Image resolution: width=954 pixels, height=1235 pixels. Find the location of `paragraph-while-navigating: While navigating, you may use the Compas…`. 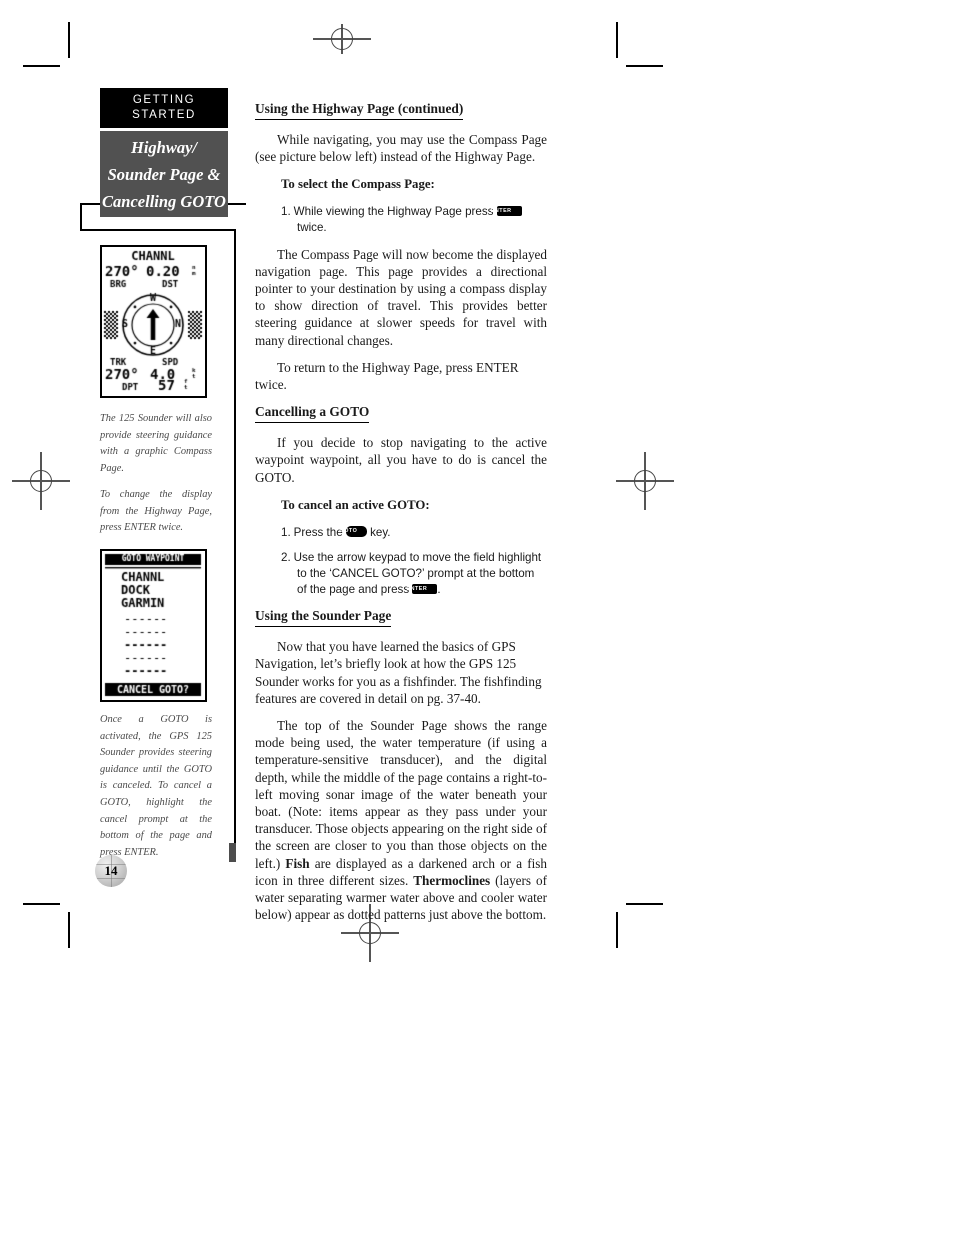

paragraph-while-navigating: While navigating, you may use the Compas… is located at coordinates (401, 148).